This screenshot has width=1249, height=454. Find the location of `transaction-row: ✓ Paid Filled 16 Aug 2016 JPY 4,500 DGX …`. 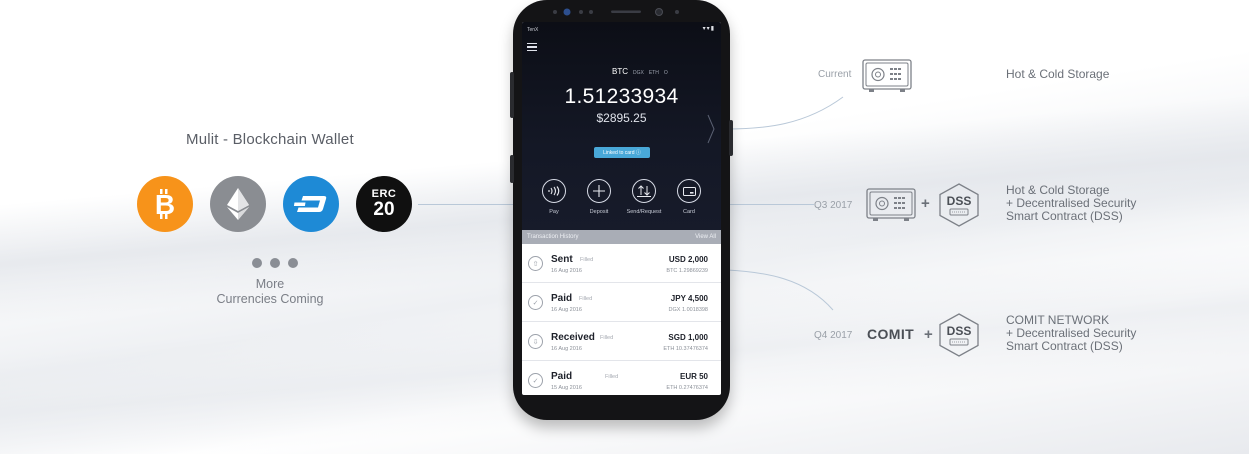

transaction-row: ✓ Paid Filled 16 Aug 2016 JPY 4,500 DGX … is located at coordinates (621, 303).